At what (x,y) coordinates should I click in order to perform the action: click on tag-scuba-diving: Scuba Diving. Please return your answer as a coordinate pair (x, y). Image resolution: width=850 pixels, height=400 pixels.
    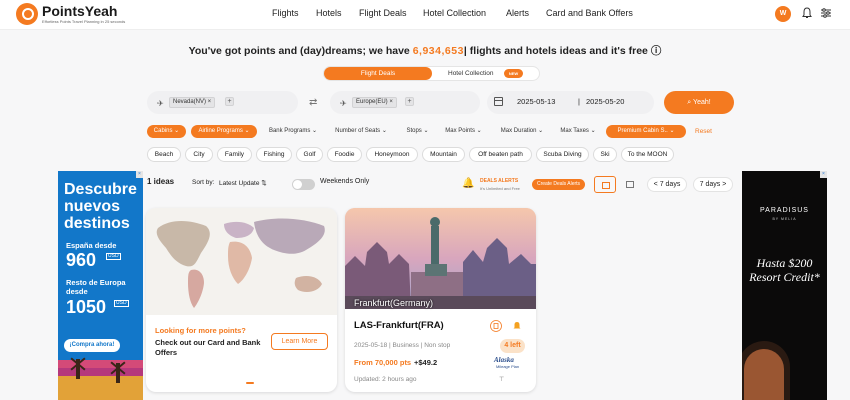
    Looking at the image, I should click on (562, 154).